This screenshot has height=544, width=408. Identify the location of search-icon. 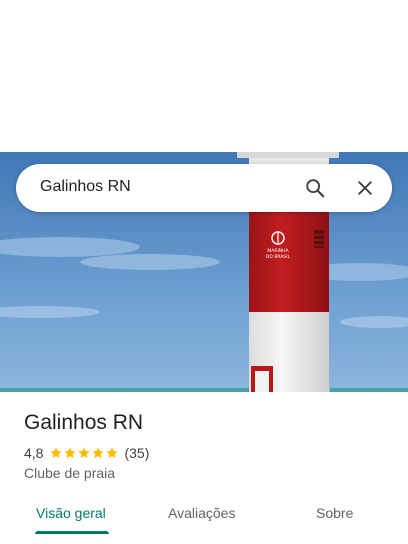
(315, 188).